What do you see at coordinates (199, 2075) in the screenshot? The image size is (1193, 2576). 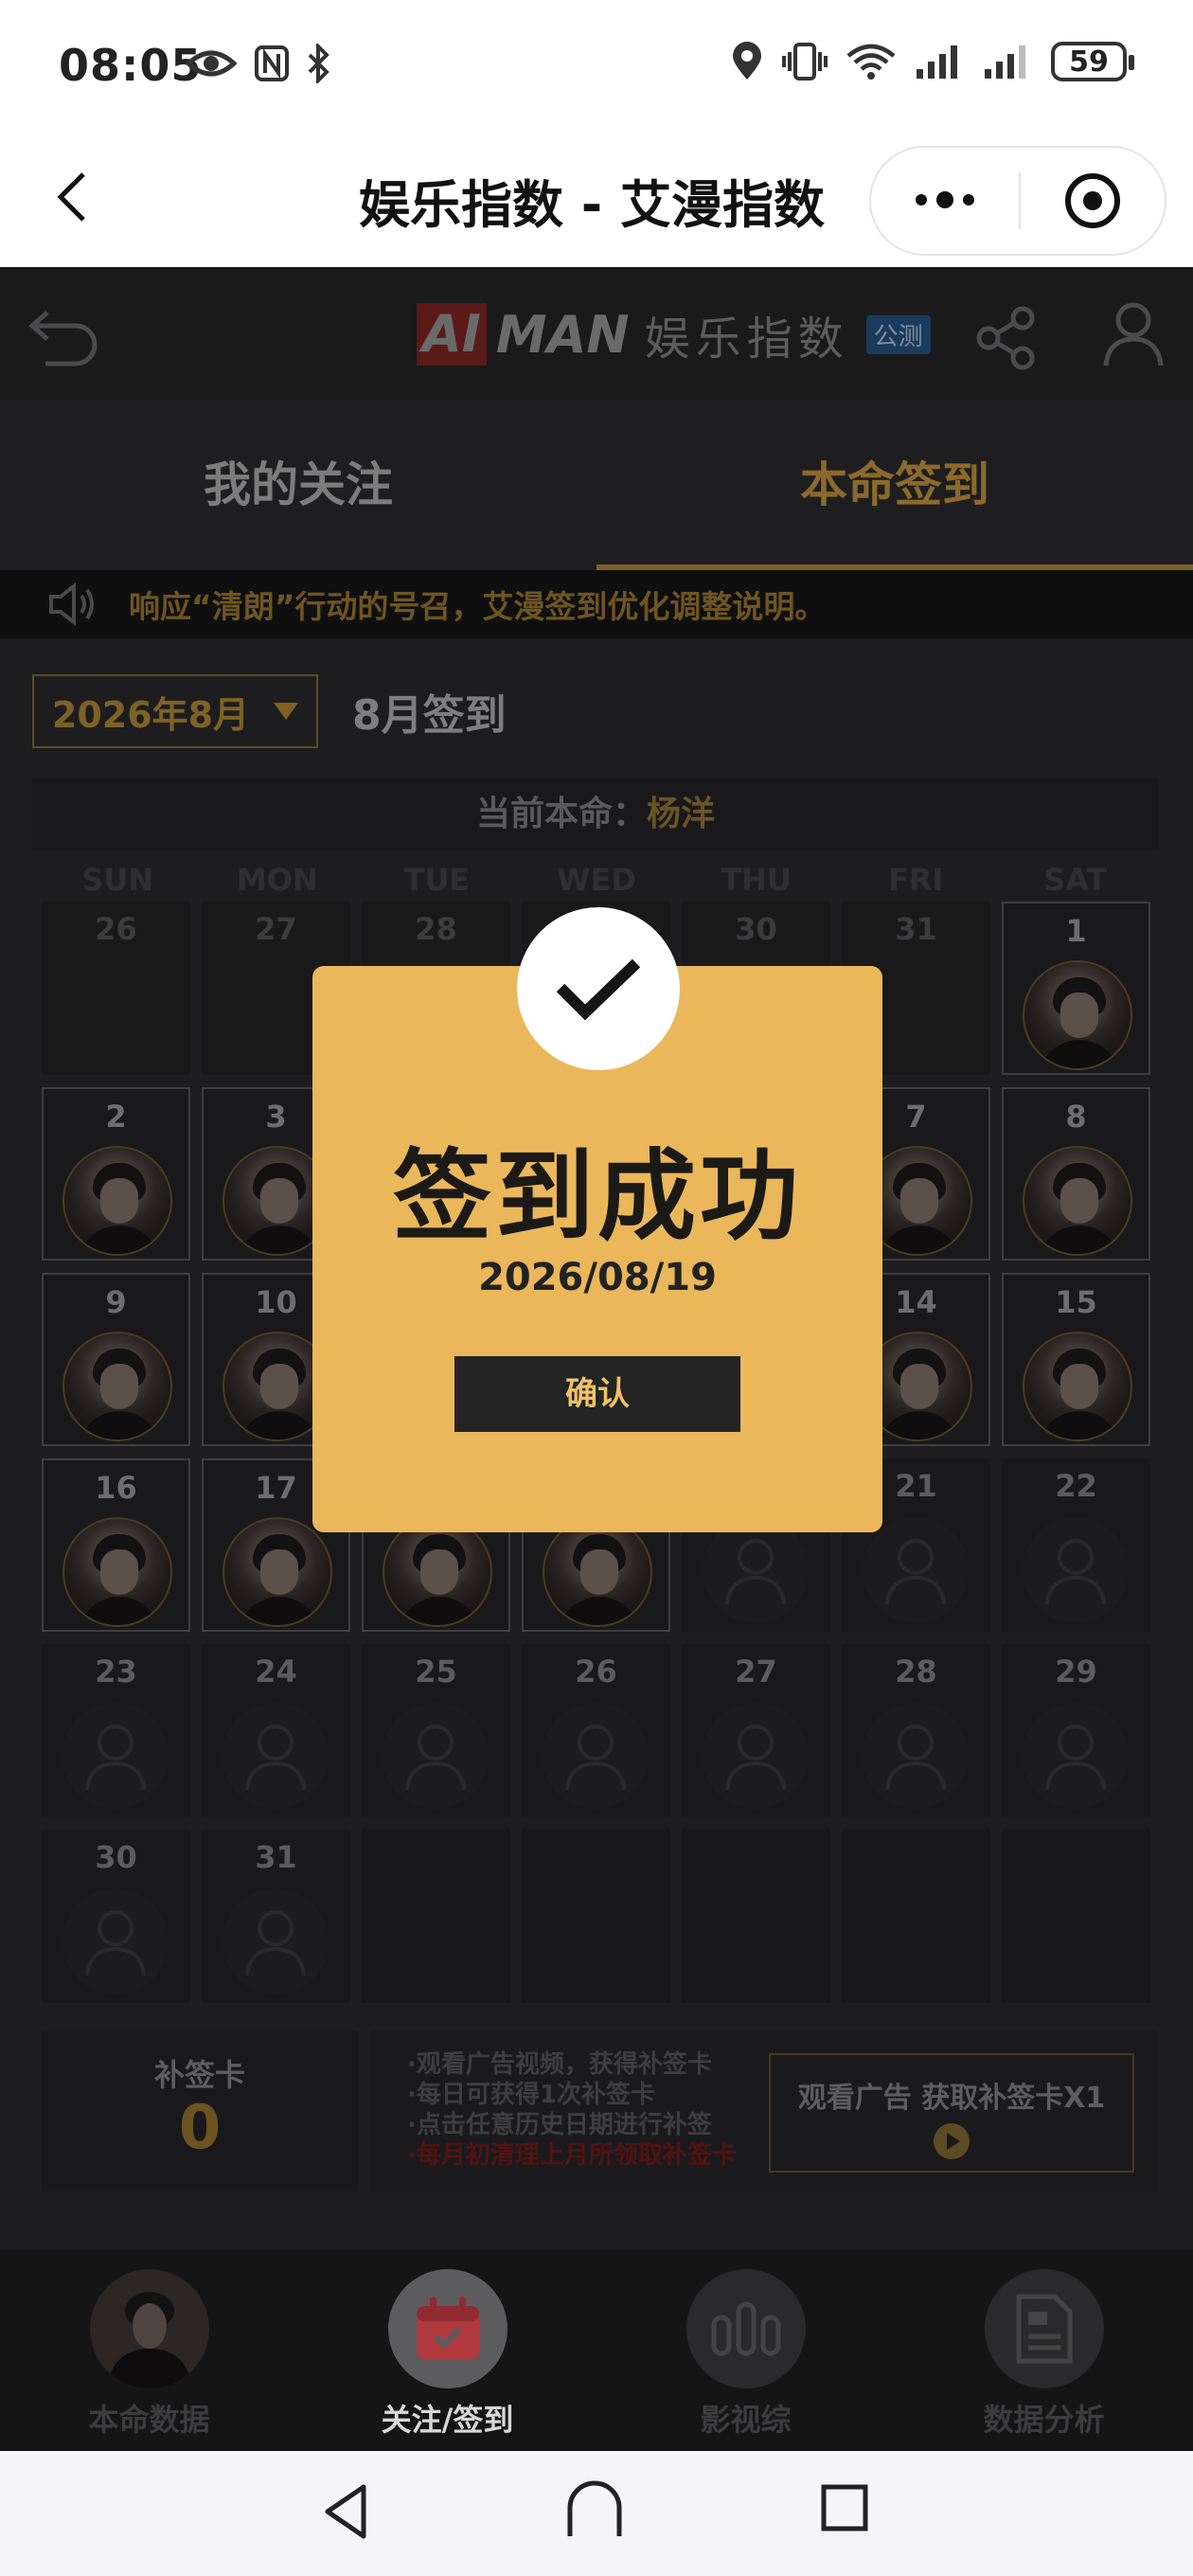 I see `makeup-card-label: 补签卡` at bounding box center [199, 2075].